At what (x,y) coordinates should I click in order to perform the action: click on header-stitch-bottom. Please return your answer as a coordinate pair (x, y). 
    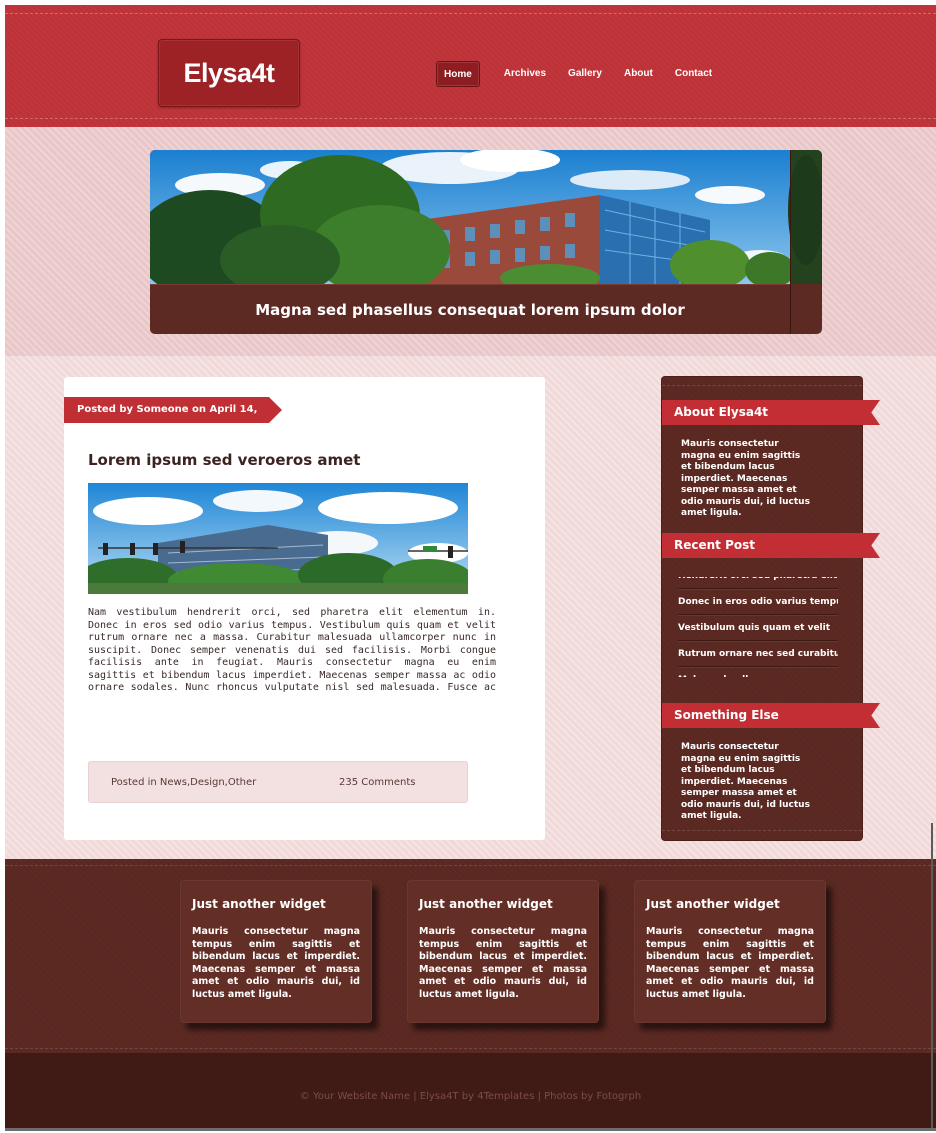
    Looking at the image, I should click on (470, 118).